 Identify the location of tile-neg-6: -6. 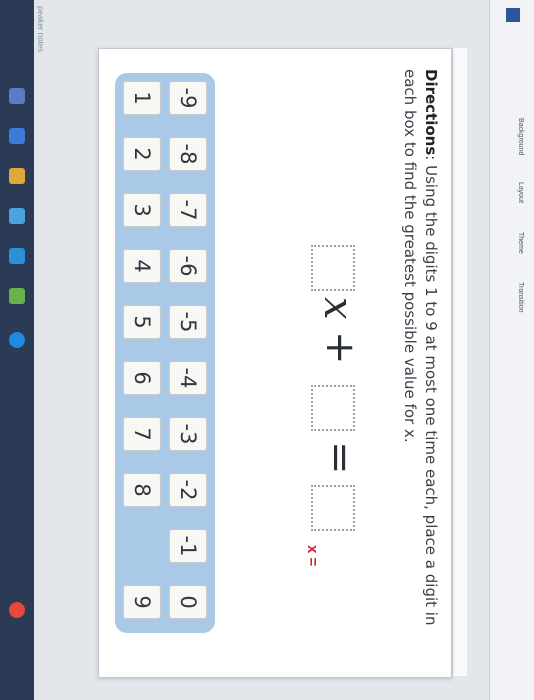
(188, 266).